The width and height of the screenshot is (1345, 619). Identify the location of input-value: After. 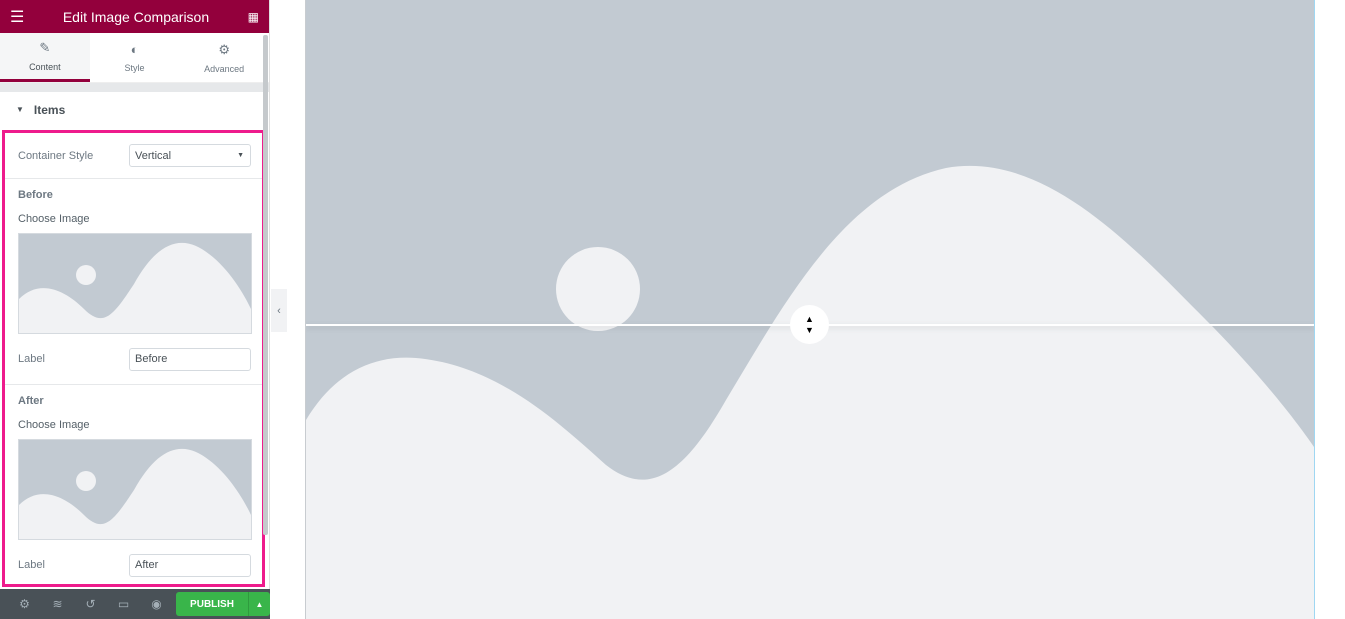
(147, 565).